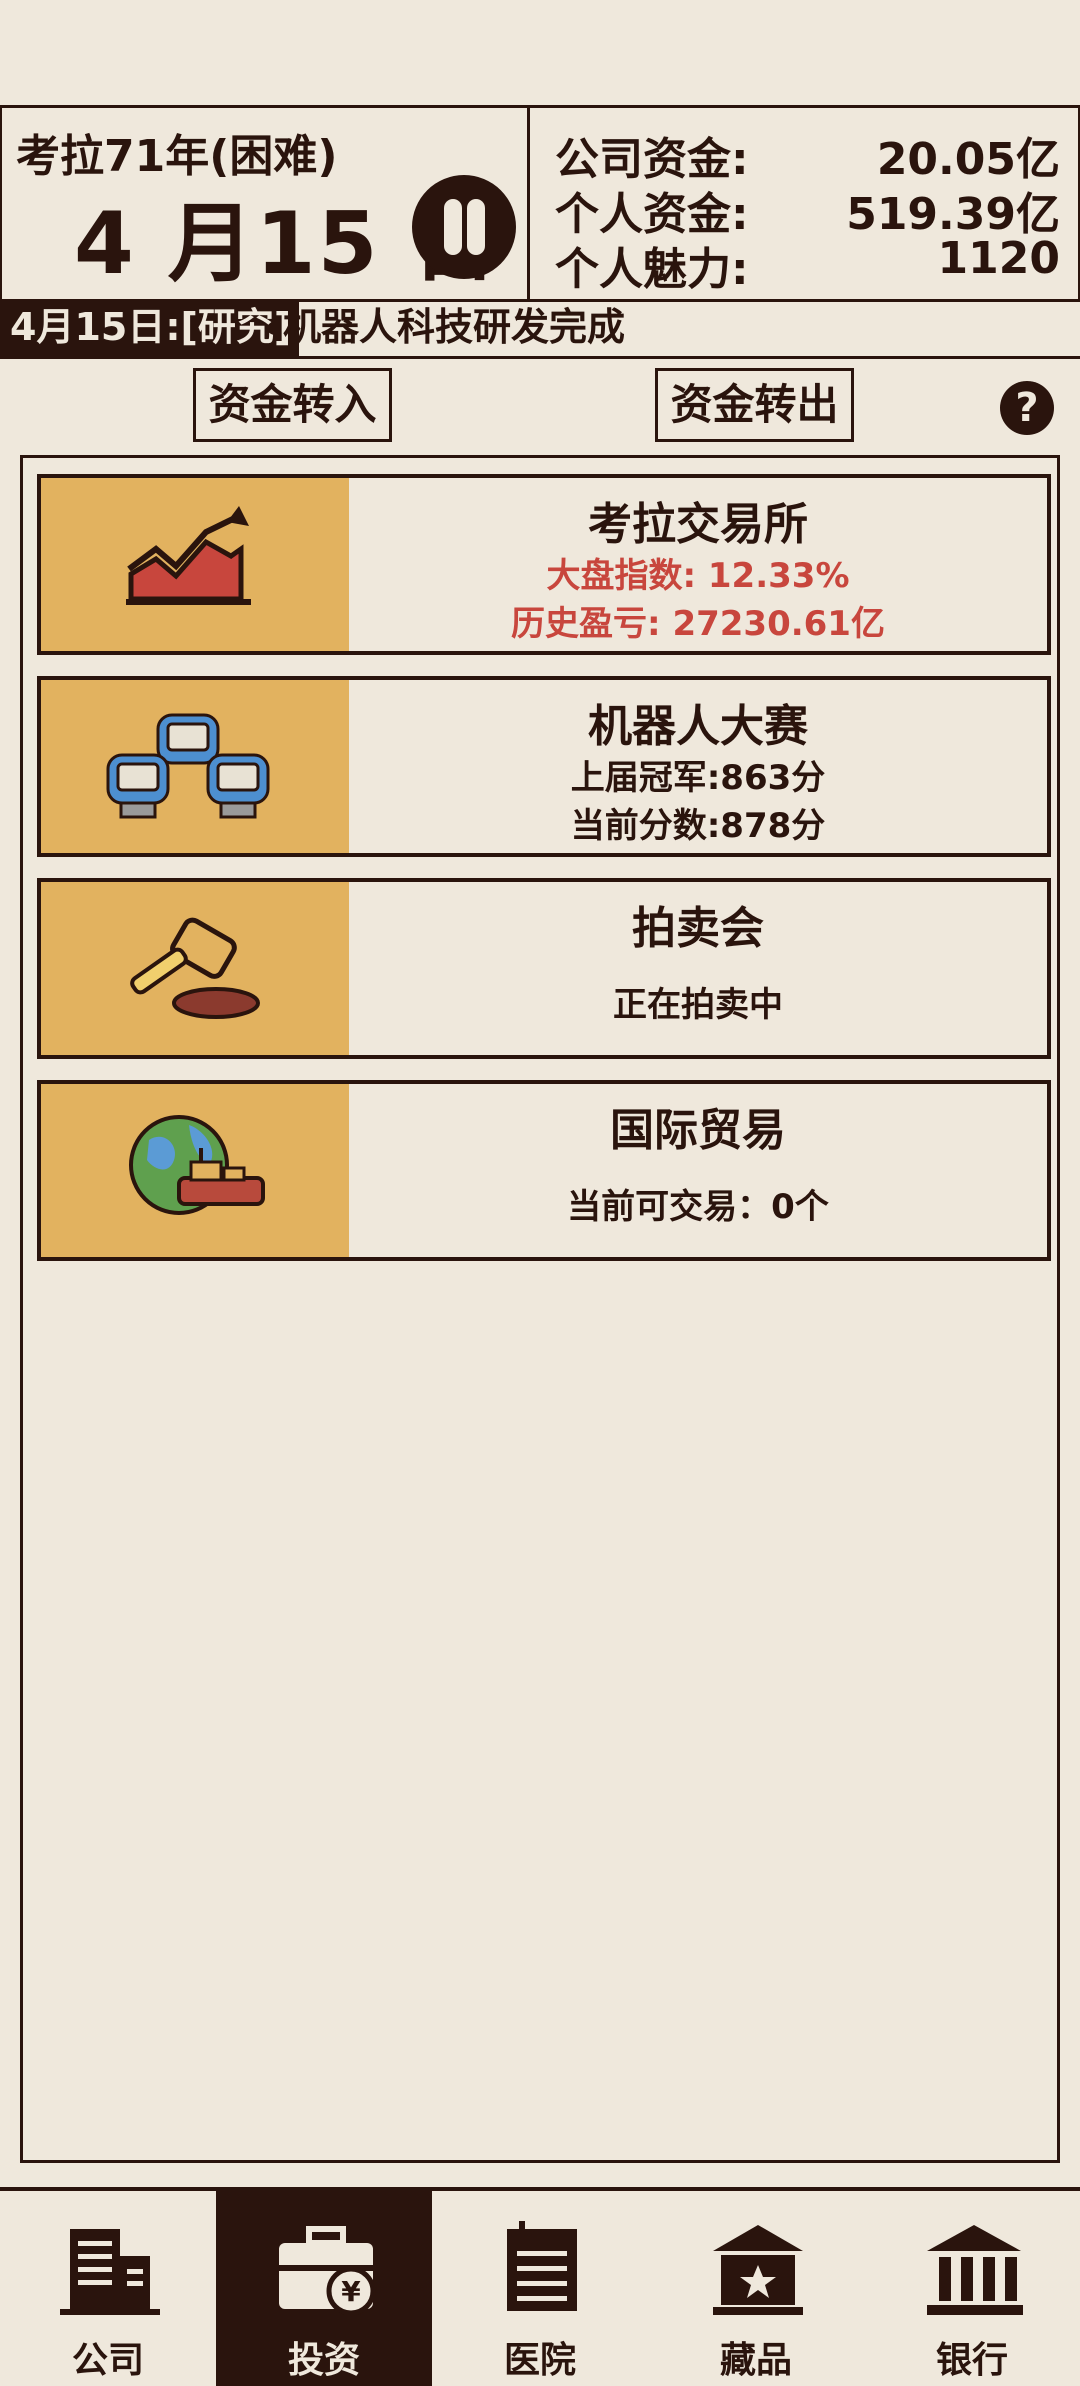 The width and height of the screenshot is (1080, 2386). Describe the element at coordinates (266, 203) in the screenshot. I see `date-panel: 考拉71年(困难) 4 月15 日` at that location.